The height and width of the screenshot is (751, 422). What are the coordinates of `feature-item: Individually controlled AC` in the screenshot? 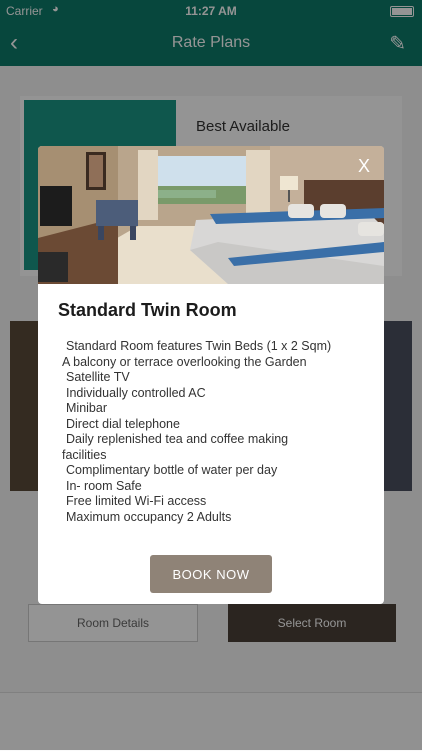 It's located at (136, 392).